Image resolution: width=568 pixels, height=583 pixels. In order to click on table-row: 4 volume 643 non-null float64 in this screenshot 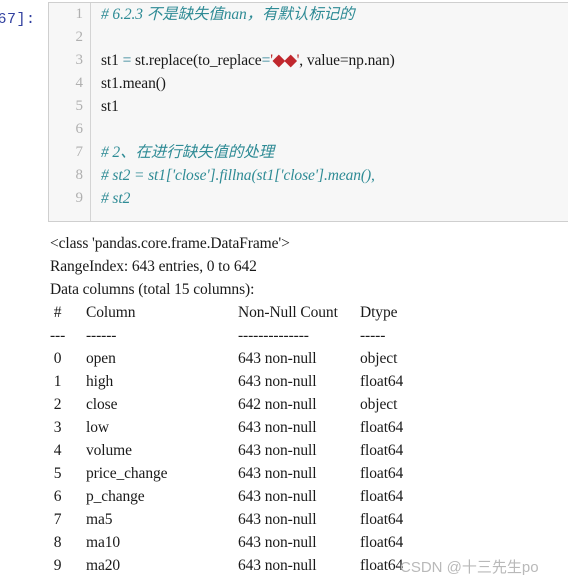, I will do `click(309, 450)`.